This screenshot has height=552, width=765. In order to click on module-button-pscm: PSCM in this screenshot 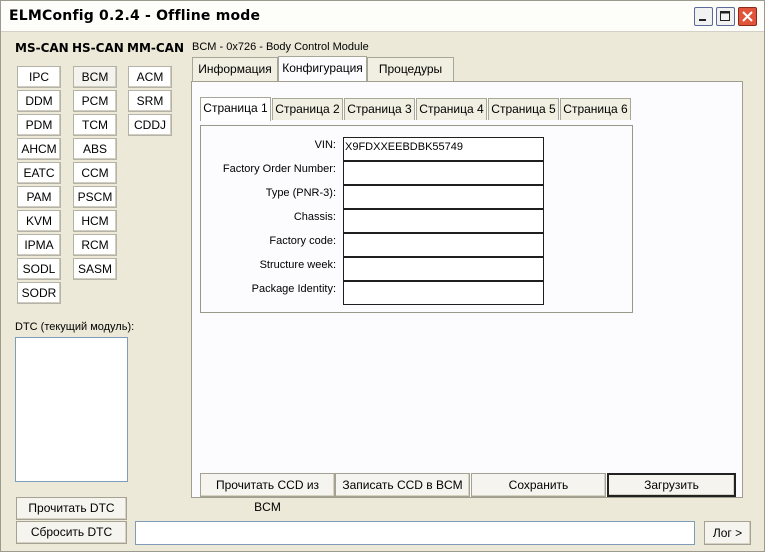, I will do `click(95, 197)`.